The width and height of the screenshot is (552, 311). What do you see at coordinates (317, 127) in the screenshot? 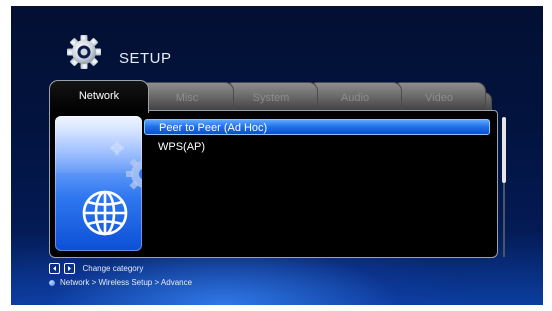
I see `menu-item-peer-to-peer: Peer to Peer (Ad Hoc)` at bounding box center [317, 127].